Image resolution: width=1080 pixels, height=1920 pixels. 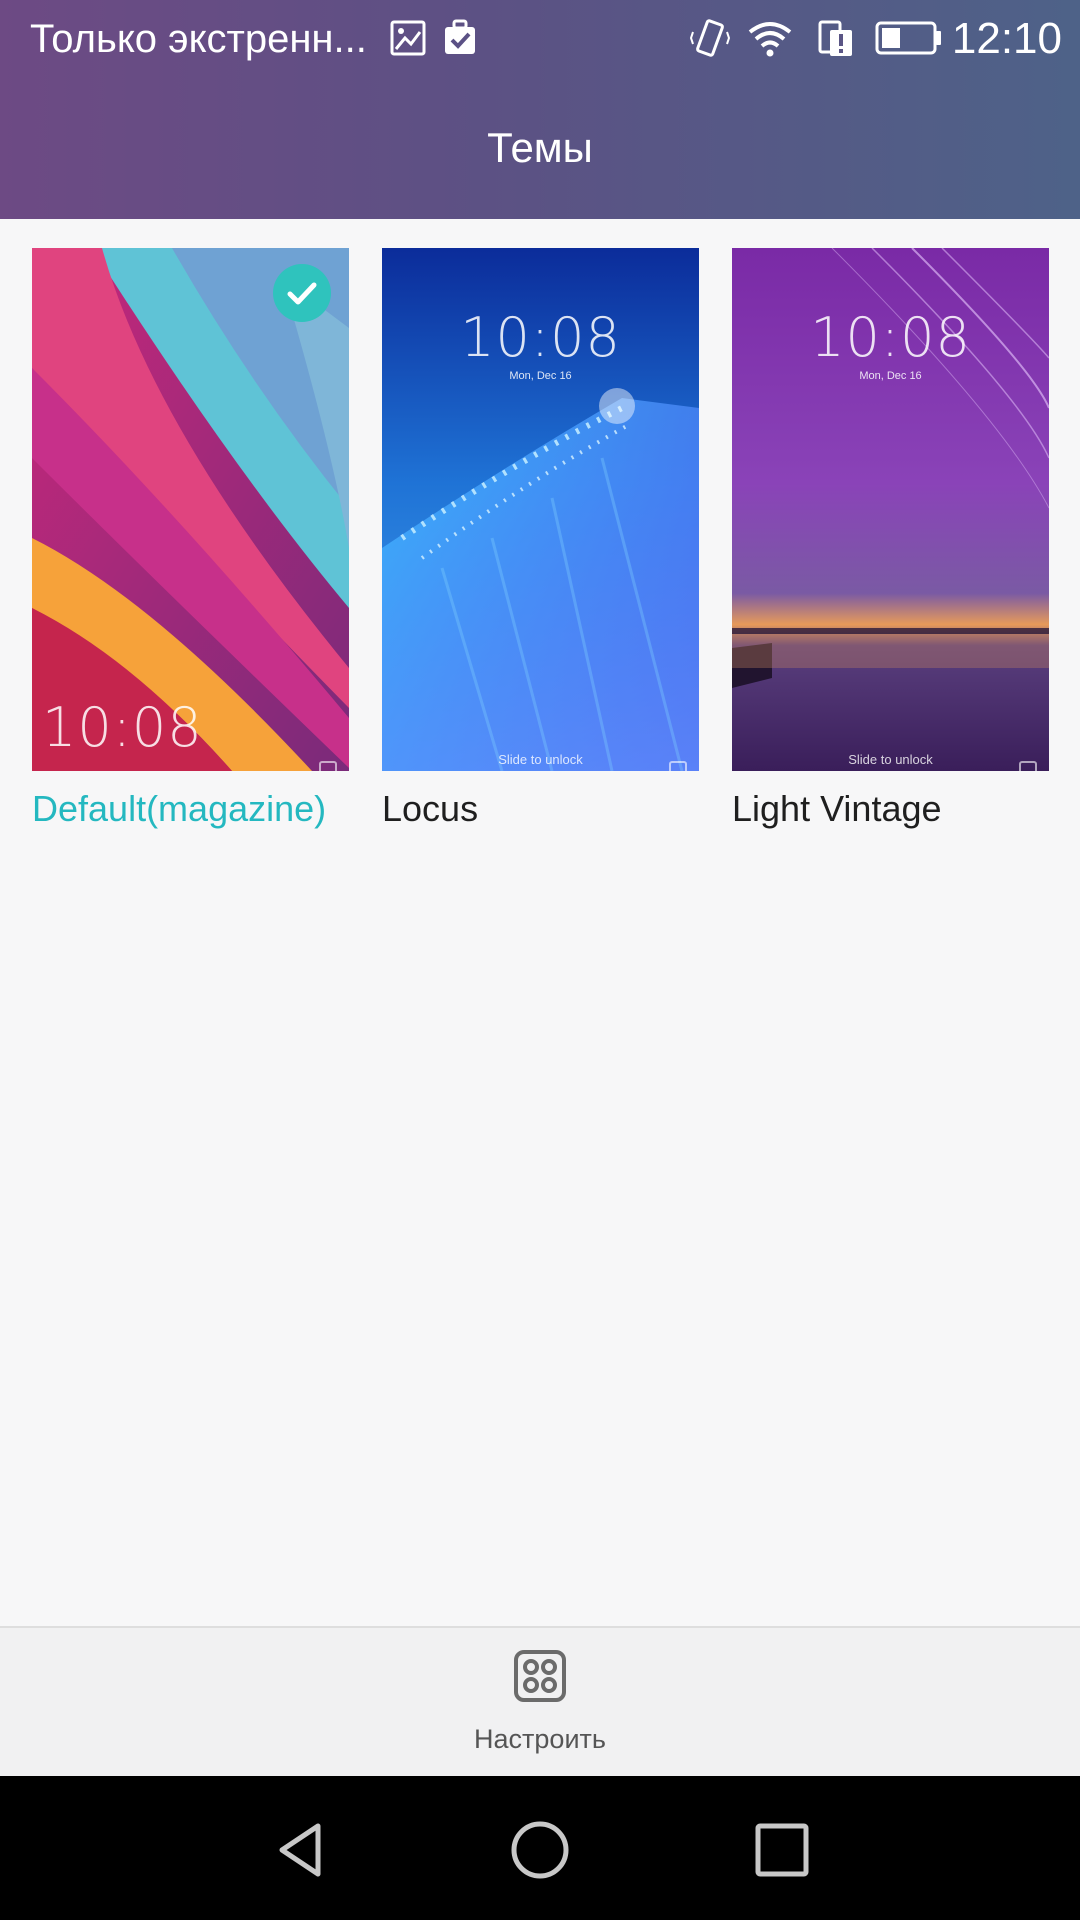 I want to click on status-bar: Только экстренн... 12:10, so click(x=540, y=40).